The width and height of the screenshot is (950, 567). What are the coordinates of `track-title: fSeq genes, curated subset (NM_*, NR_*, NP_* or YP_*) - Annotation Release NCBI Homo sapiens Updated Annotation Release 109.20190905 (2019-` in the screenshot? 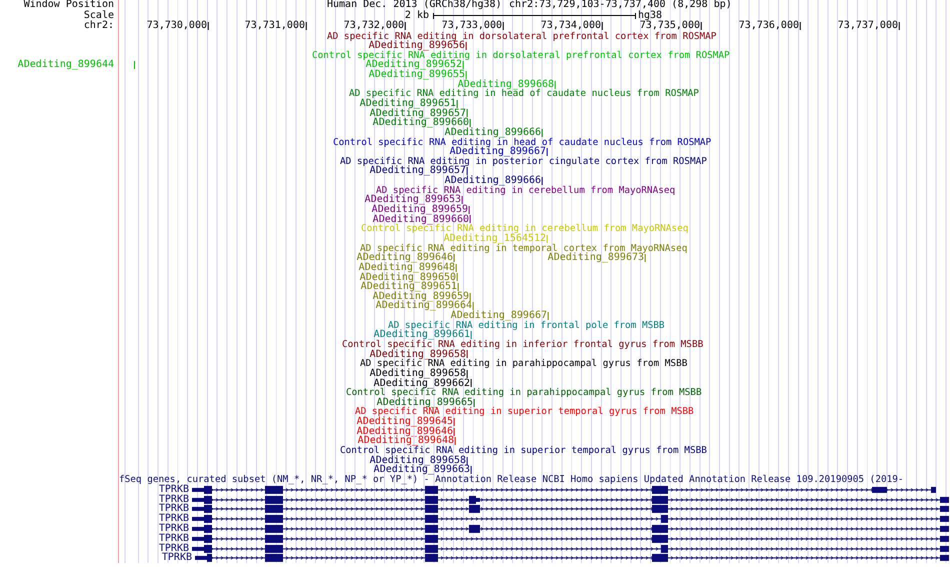 It's located at (511, 479).